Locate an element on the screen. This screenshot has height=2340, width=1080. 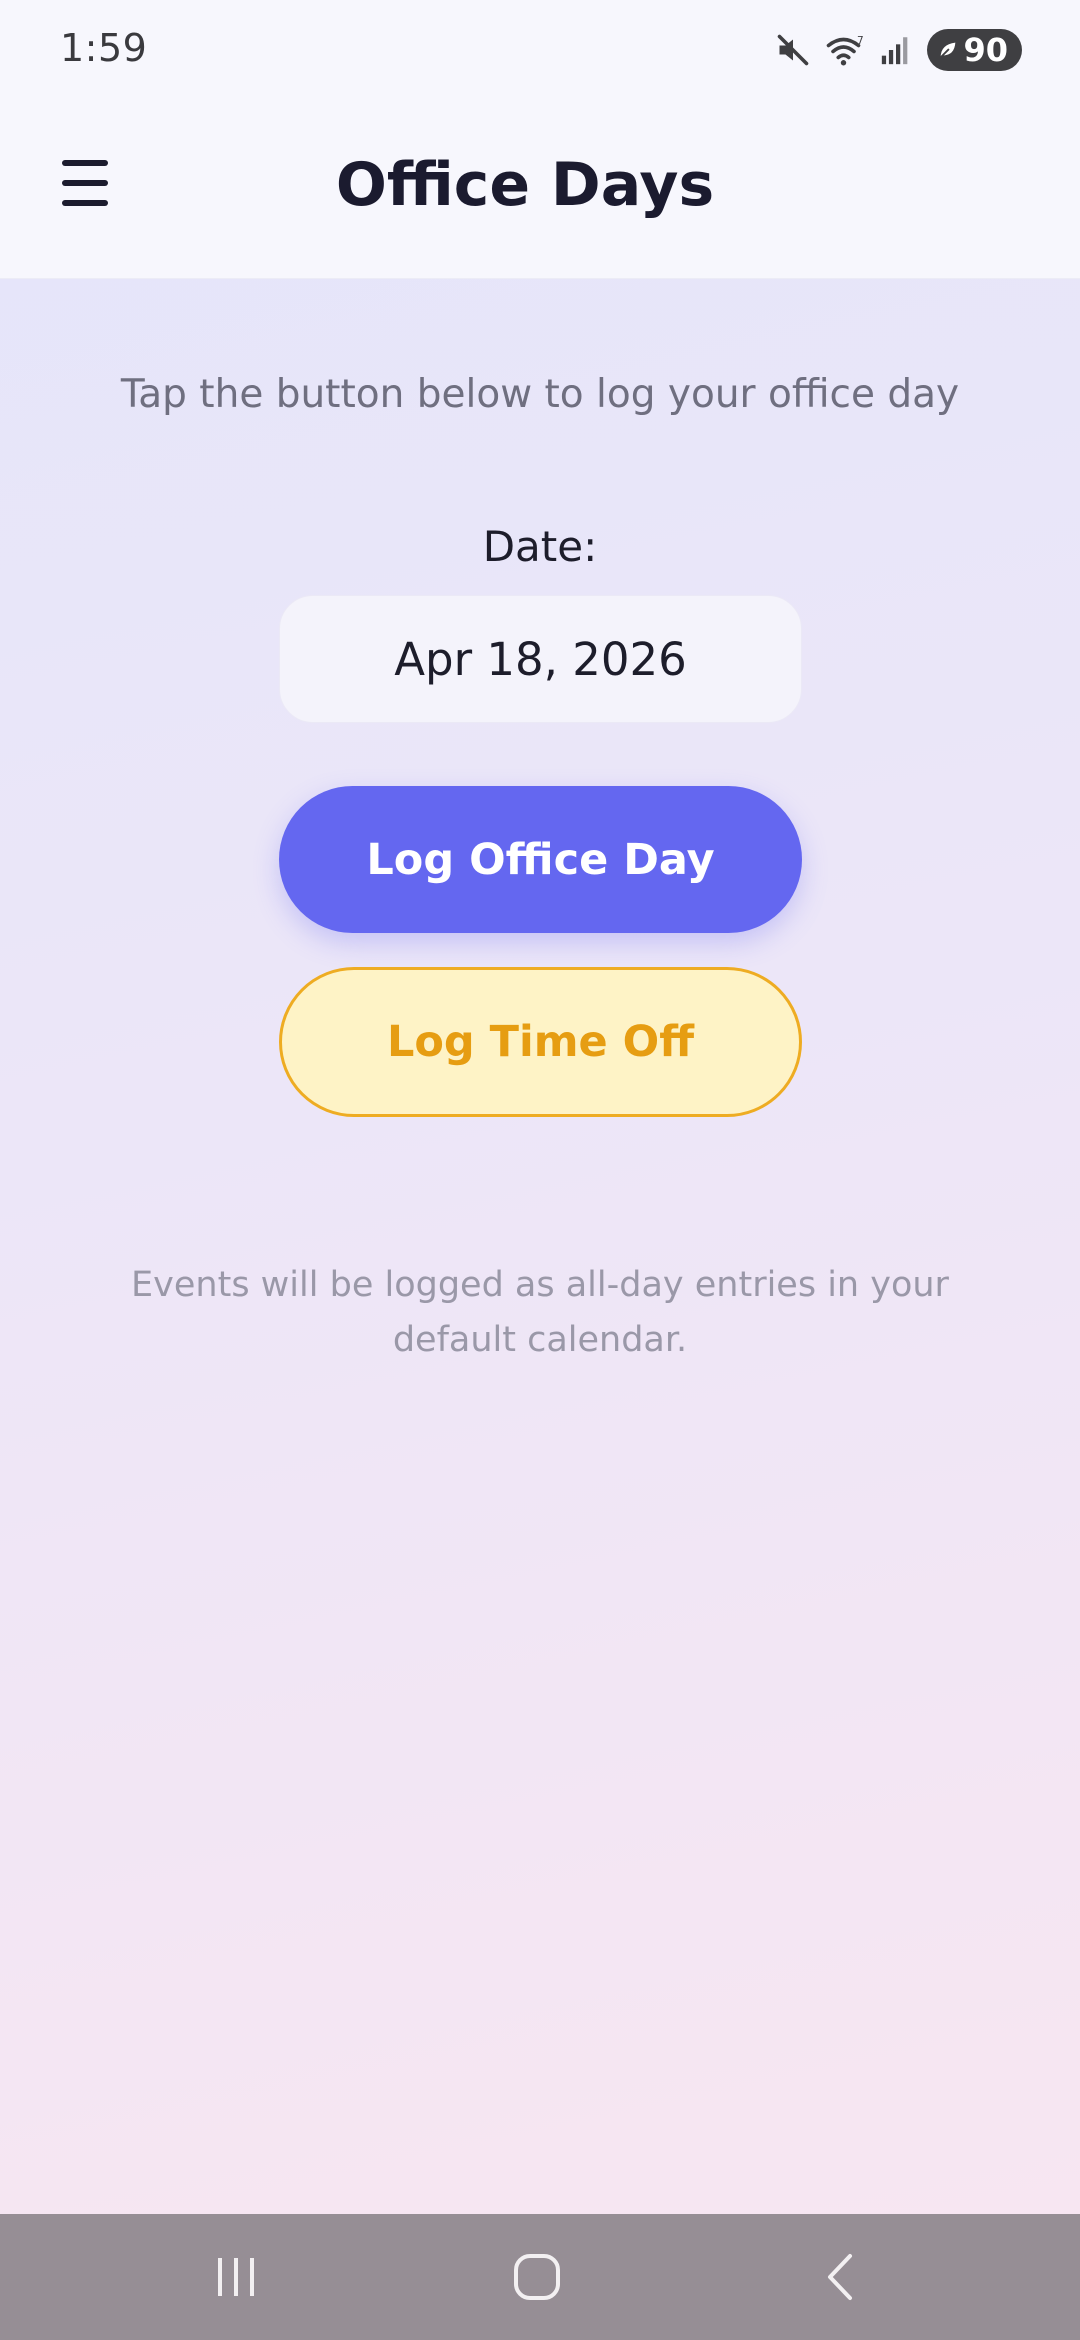
log-office-day-button: Log Office Day is located at coordinates (540, 859).